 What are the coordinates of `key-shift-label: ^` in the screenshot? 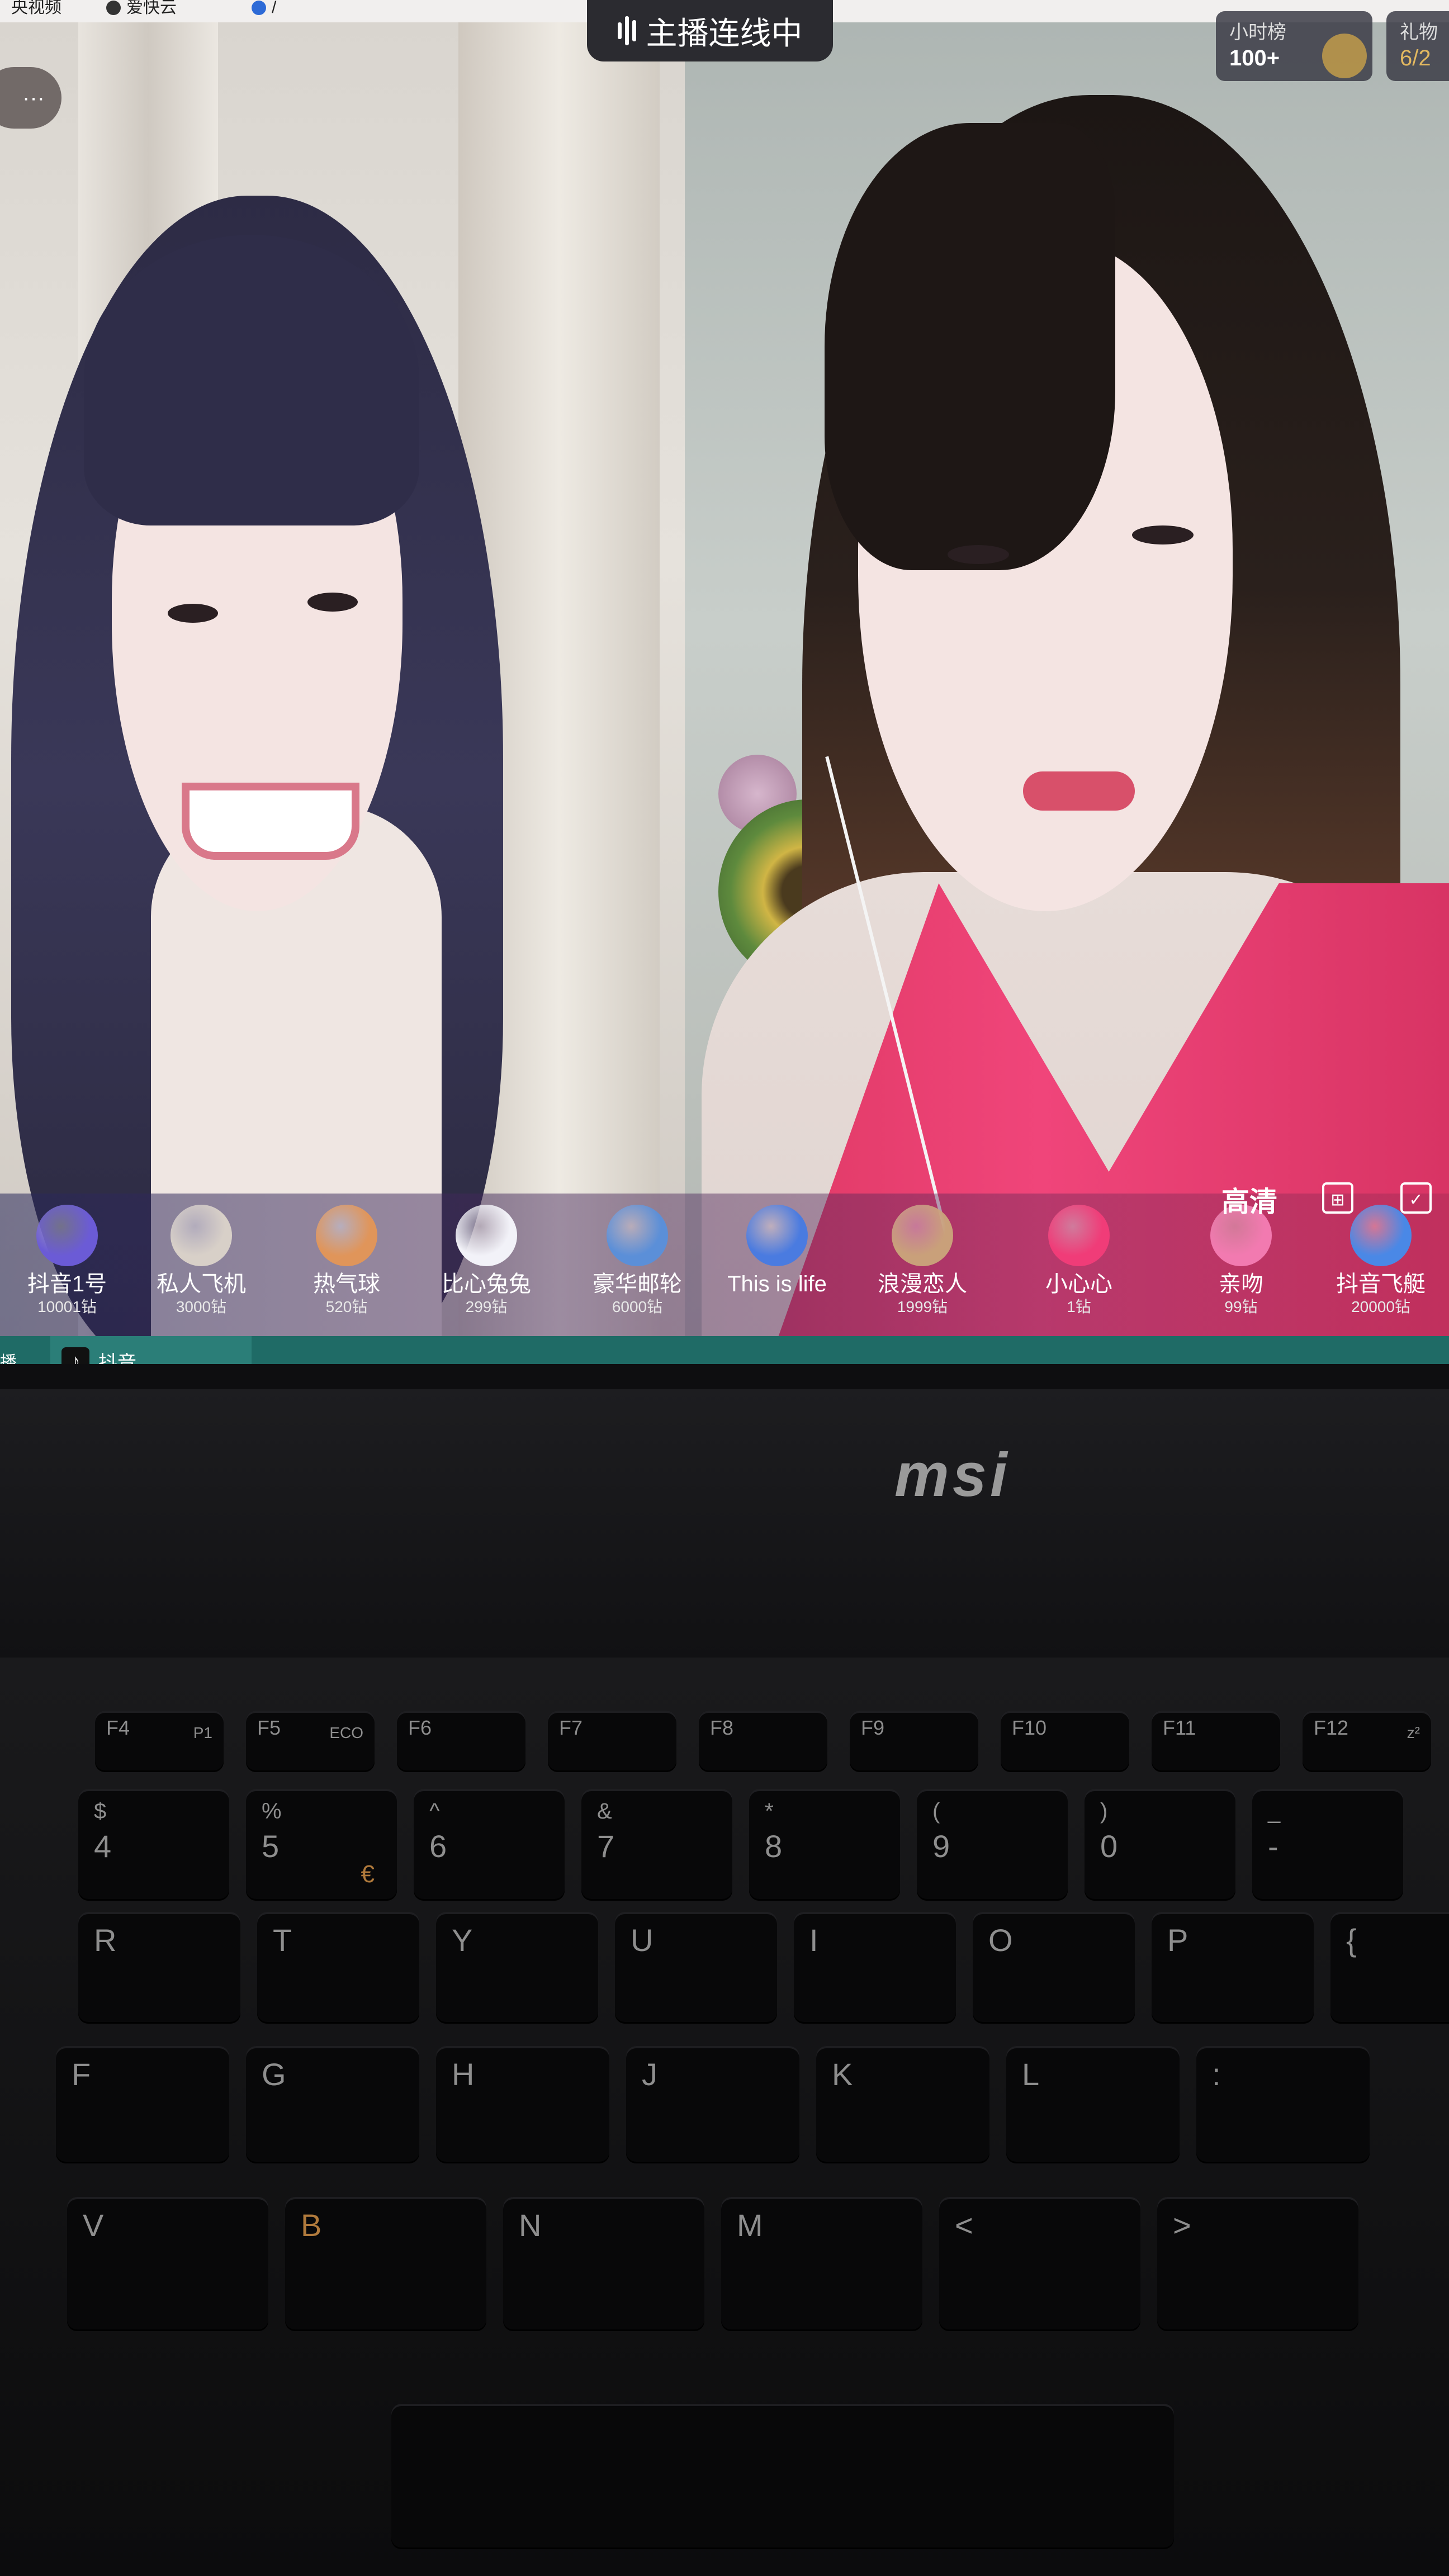 It's located at (434, 1812).